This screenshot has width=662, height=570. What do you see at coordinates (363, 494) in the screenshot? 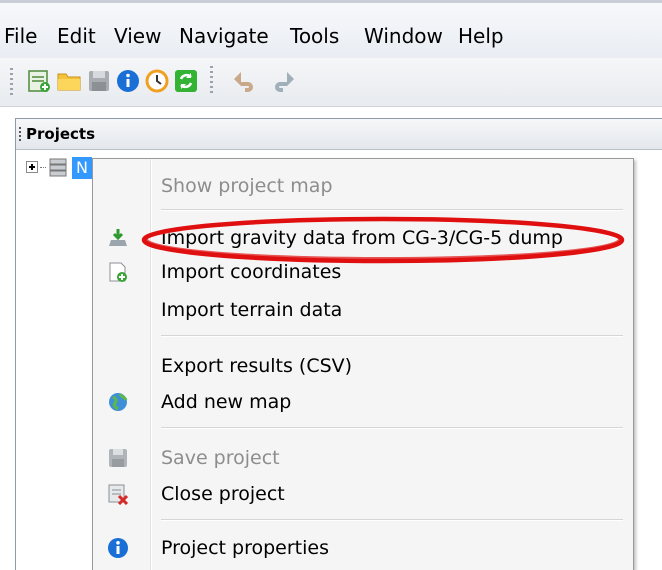
I see `menu-item-close-project: Close project` at bounding box center [363, 494].